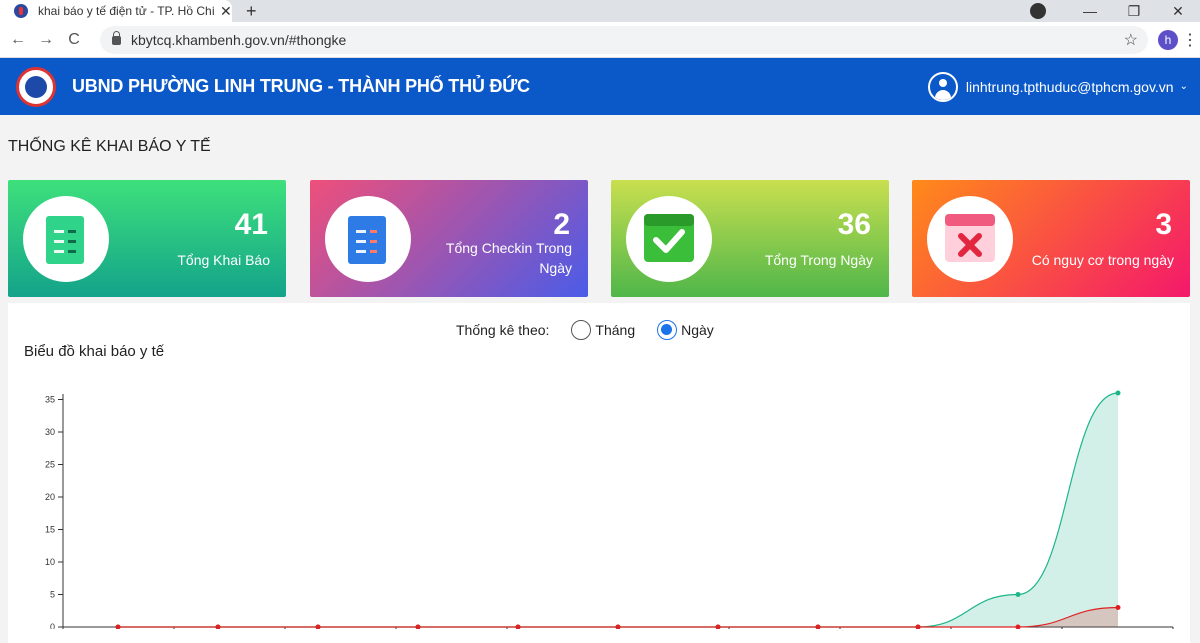 The image size is (1200, 643). Describe the element at coordinates (1090, 11) in the screenshot. I see `minimize-button: —` at that location.